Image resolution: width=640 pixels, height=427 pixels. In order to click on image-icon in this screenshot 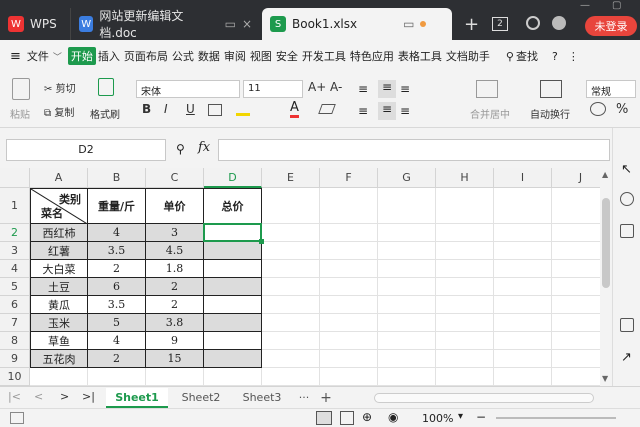, I will do `click(627, 325)`.